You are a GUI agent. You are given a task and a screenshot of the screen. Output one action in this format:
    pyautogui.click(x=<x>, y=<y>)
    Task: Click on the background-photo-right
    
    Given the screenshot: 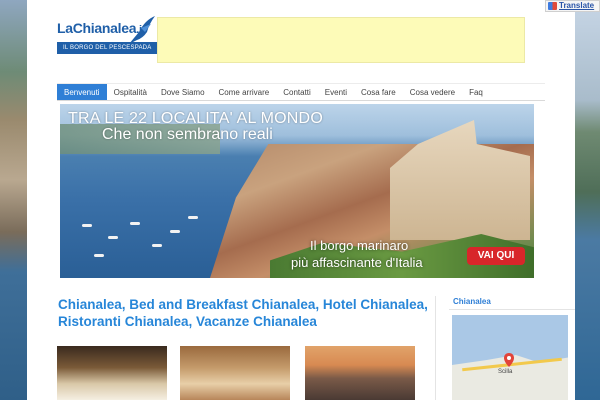 What is the action you would take?
    pyautogui.click(x=587, y=200)
    